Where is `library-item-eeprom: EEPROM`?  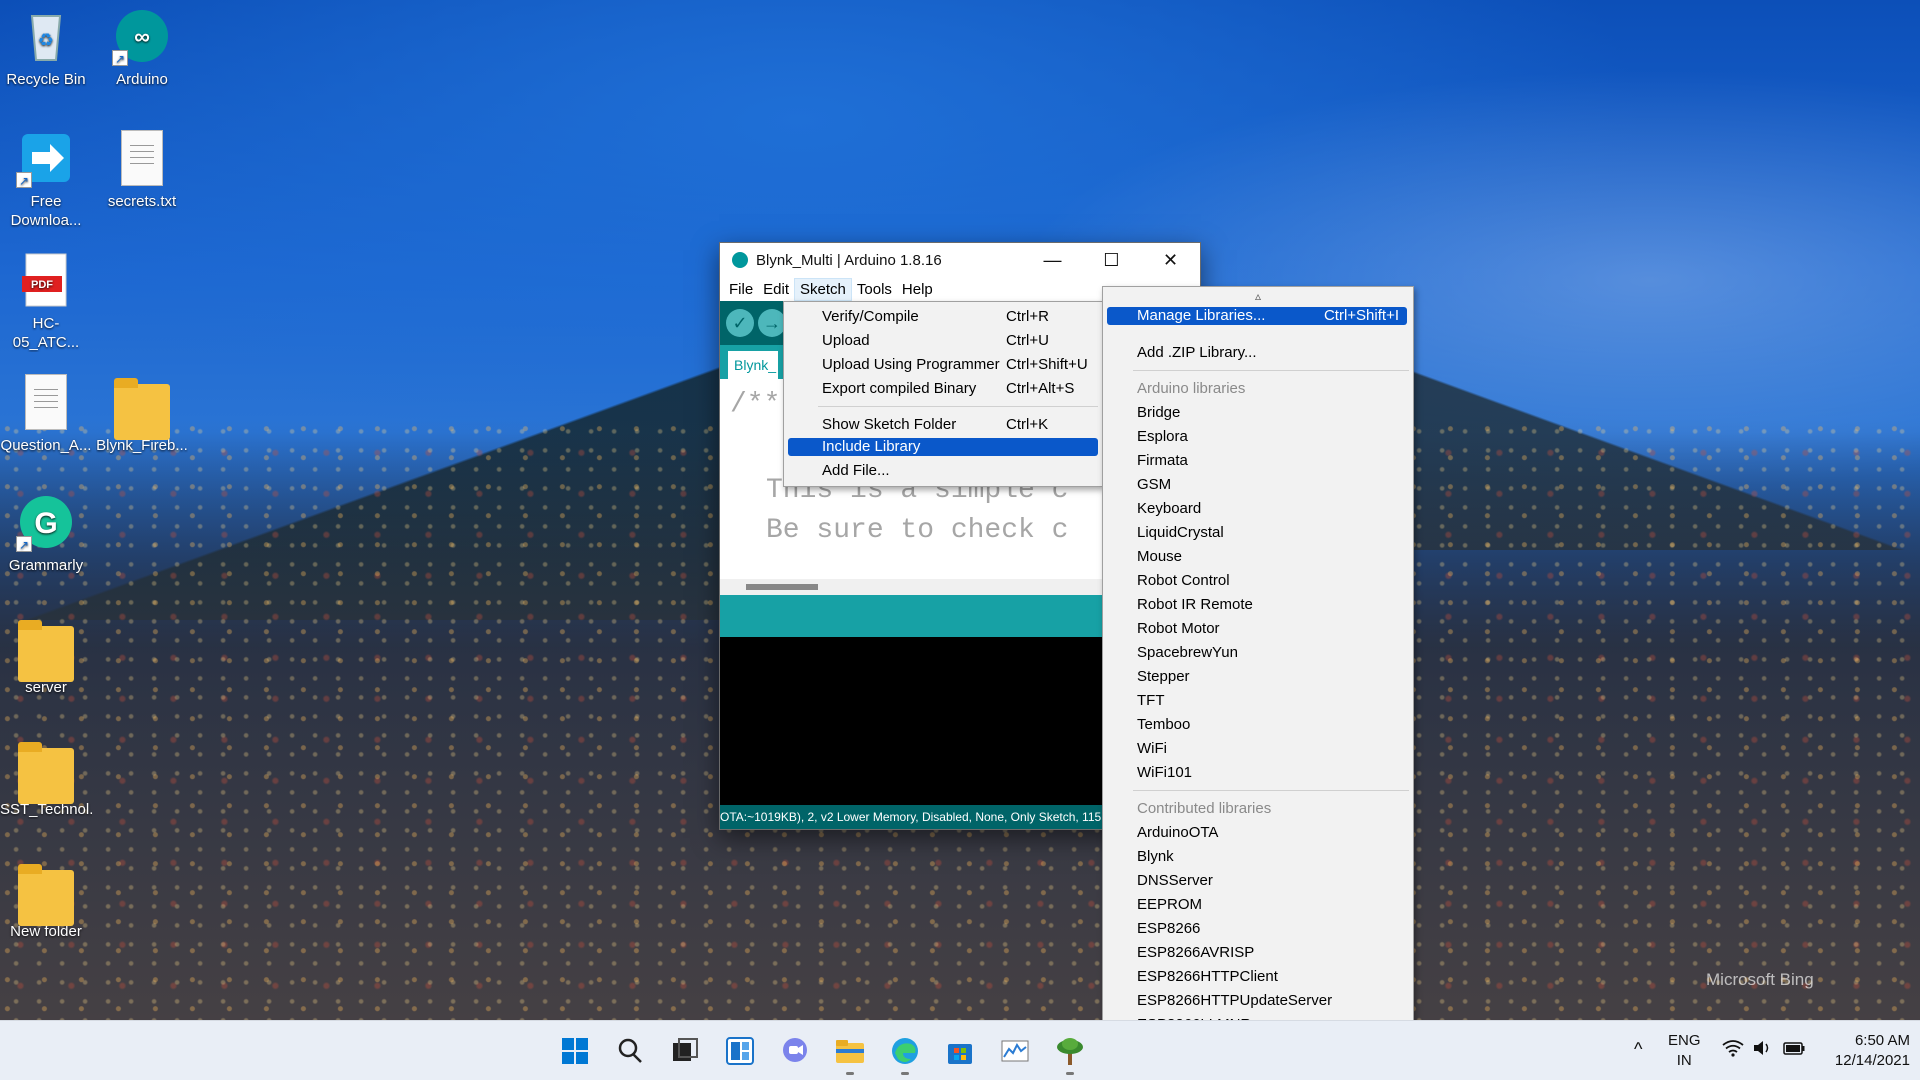 library-item-eeprom: EEPROM is located at coordinates (1257, 905).